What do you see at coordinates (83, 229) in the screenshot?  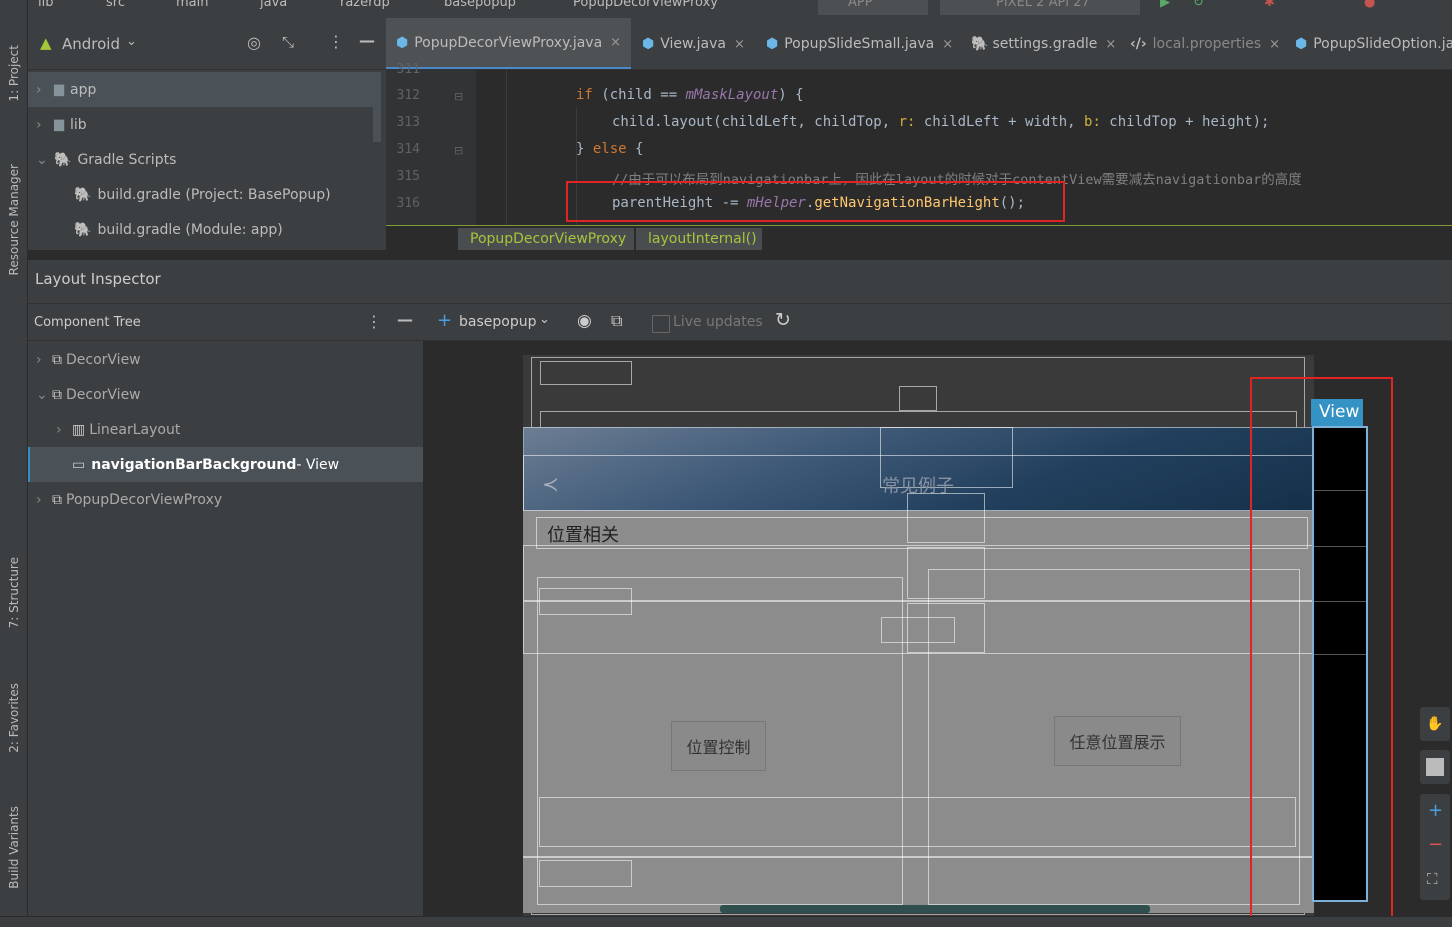 I see `gradle-icon: 🐘` at bounding box center [83, 229].